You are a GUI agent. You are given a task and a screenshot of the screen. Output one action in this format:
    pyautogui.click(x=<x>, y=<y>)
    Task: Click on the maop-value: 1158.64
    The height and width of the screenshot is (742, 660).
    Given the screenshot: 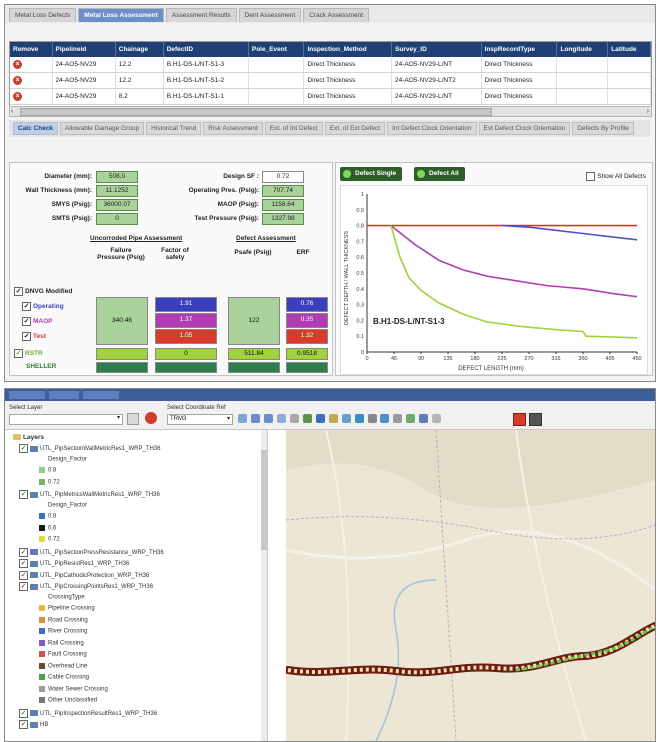 What is the action you would take?
    pyautogui.click(x=283, y=205)
    